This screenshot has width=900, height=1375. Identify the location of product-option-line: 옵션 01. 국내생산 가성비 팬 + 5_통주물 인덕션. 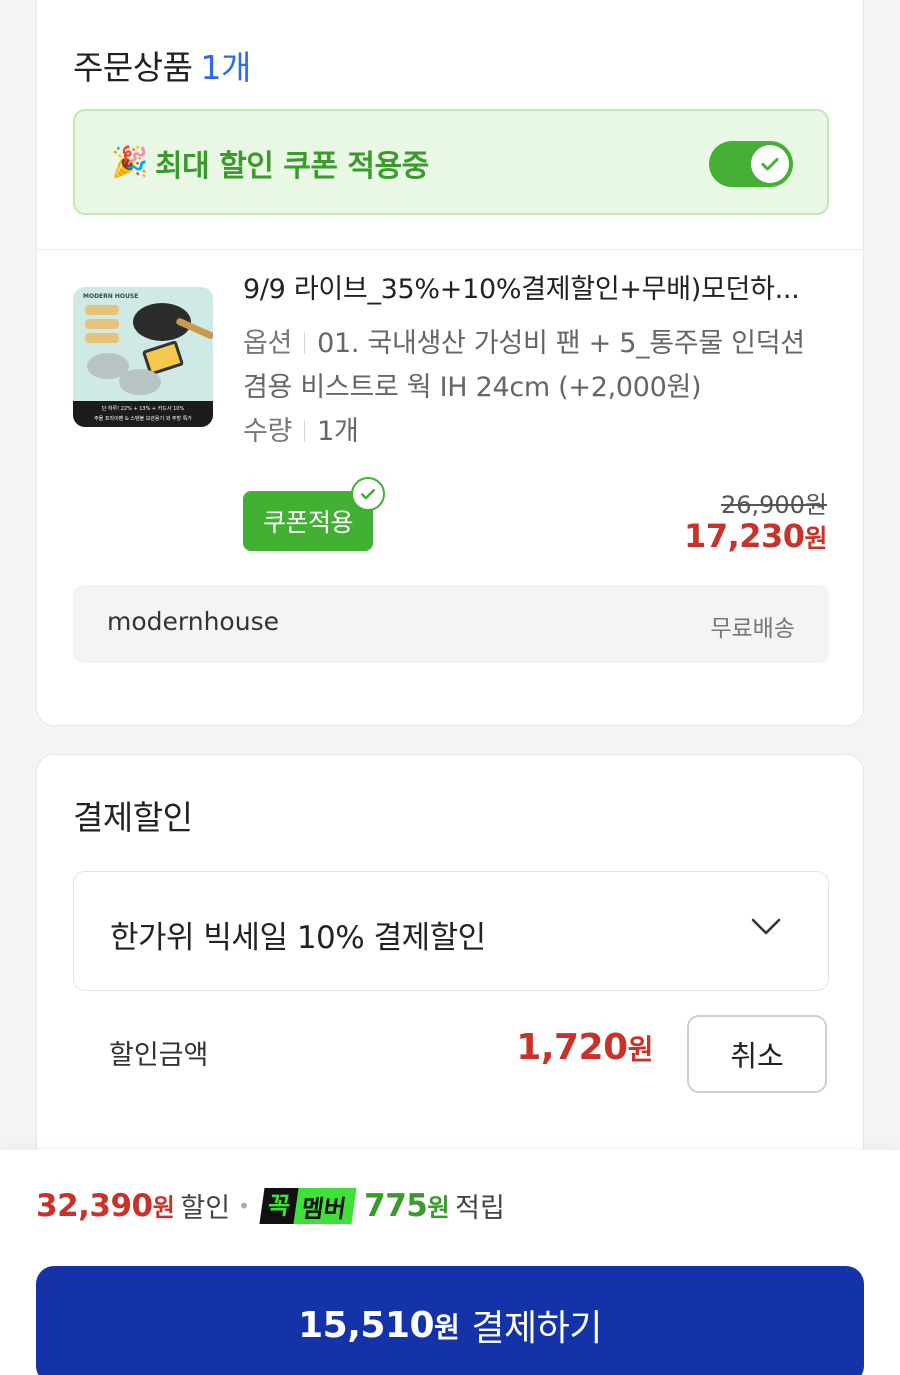
(524, 340).